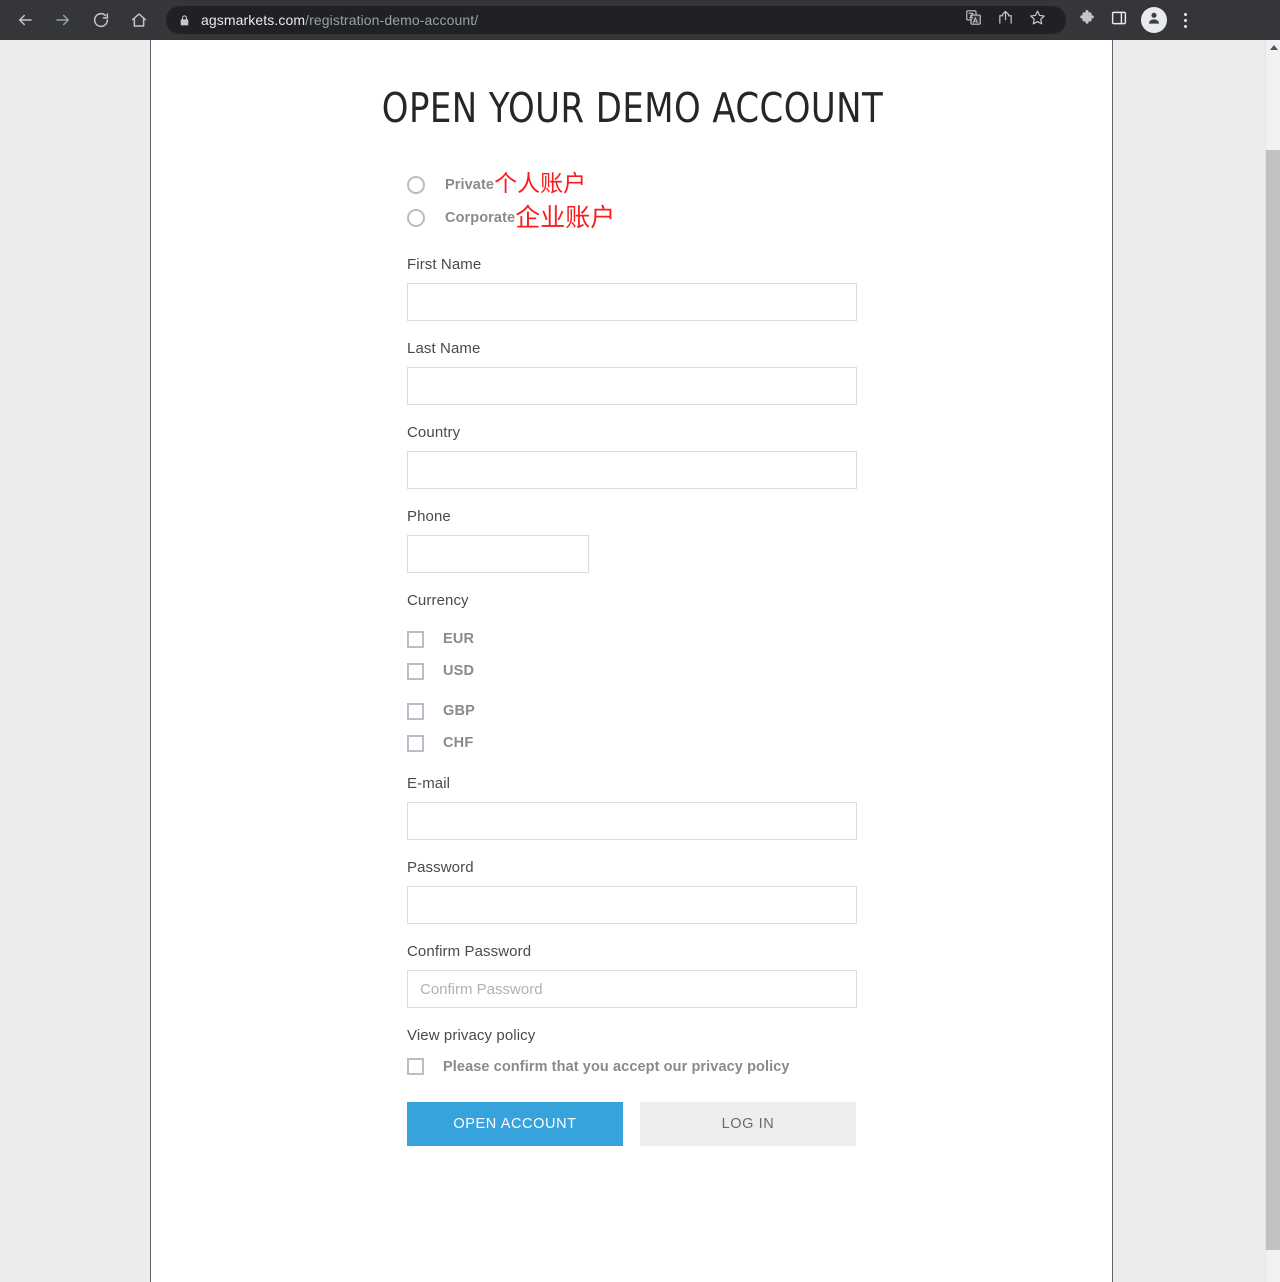 Image resolution: width=1280 pixels, height=1282 pixels. What do you see at coordinates (416, 217) in the screenshot?
I see `radio-corporate-icon` at bounding box center [416, 217].